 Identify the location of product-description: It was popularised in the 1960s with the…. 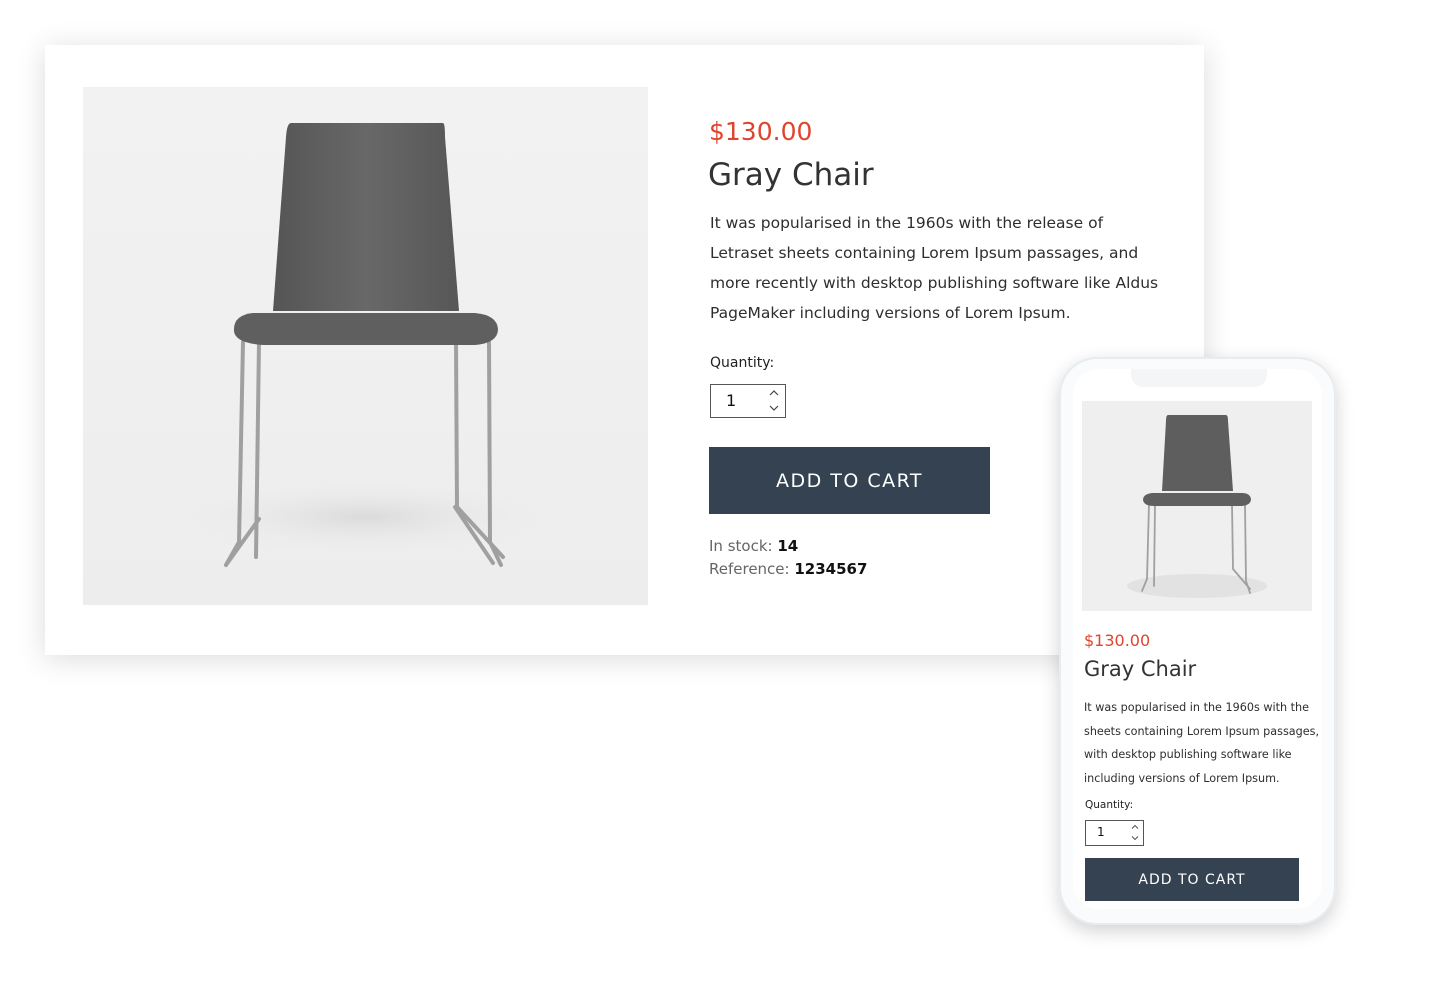
(934, 268).